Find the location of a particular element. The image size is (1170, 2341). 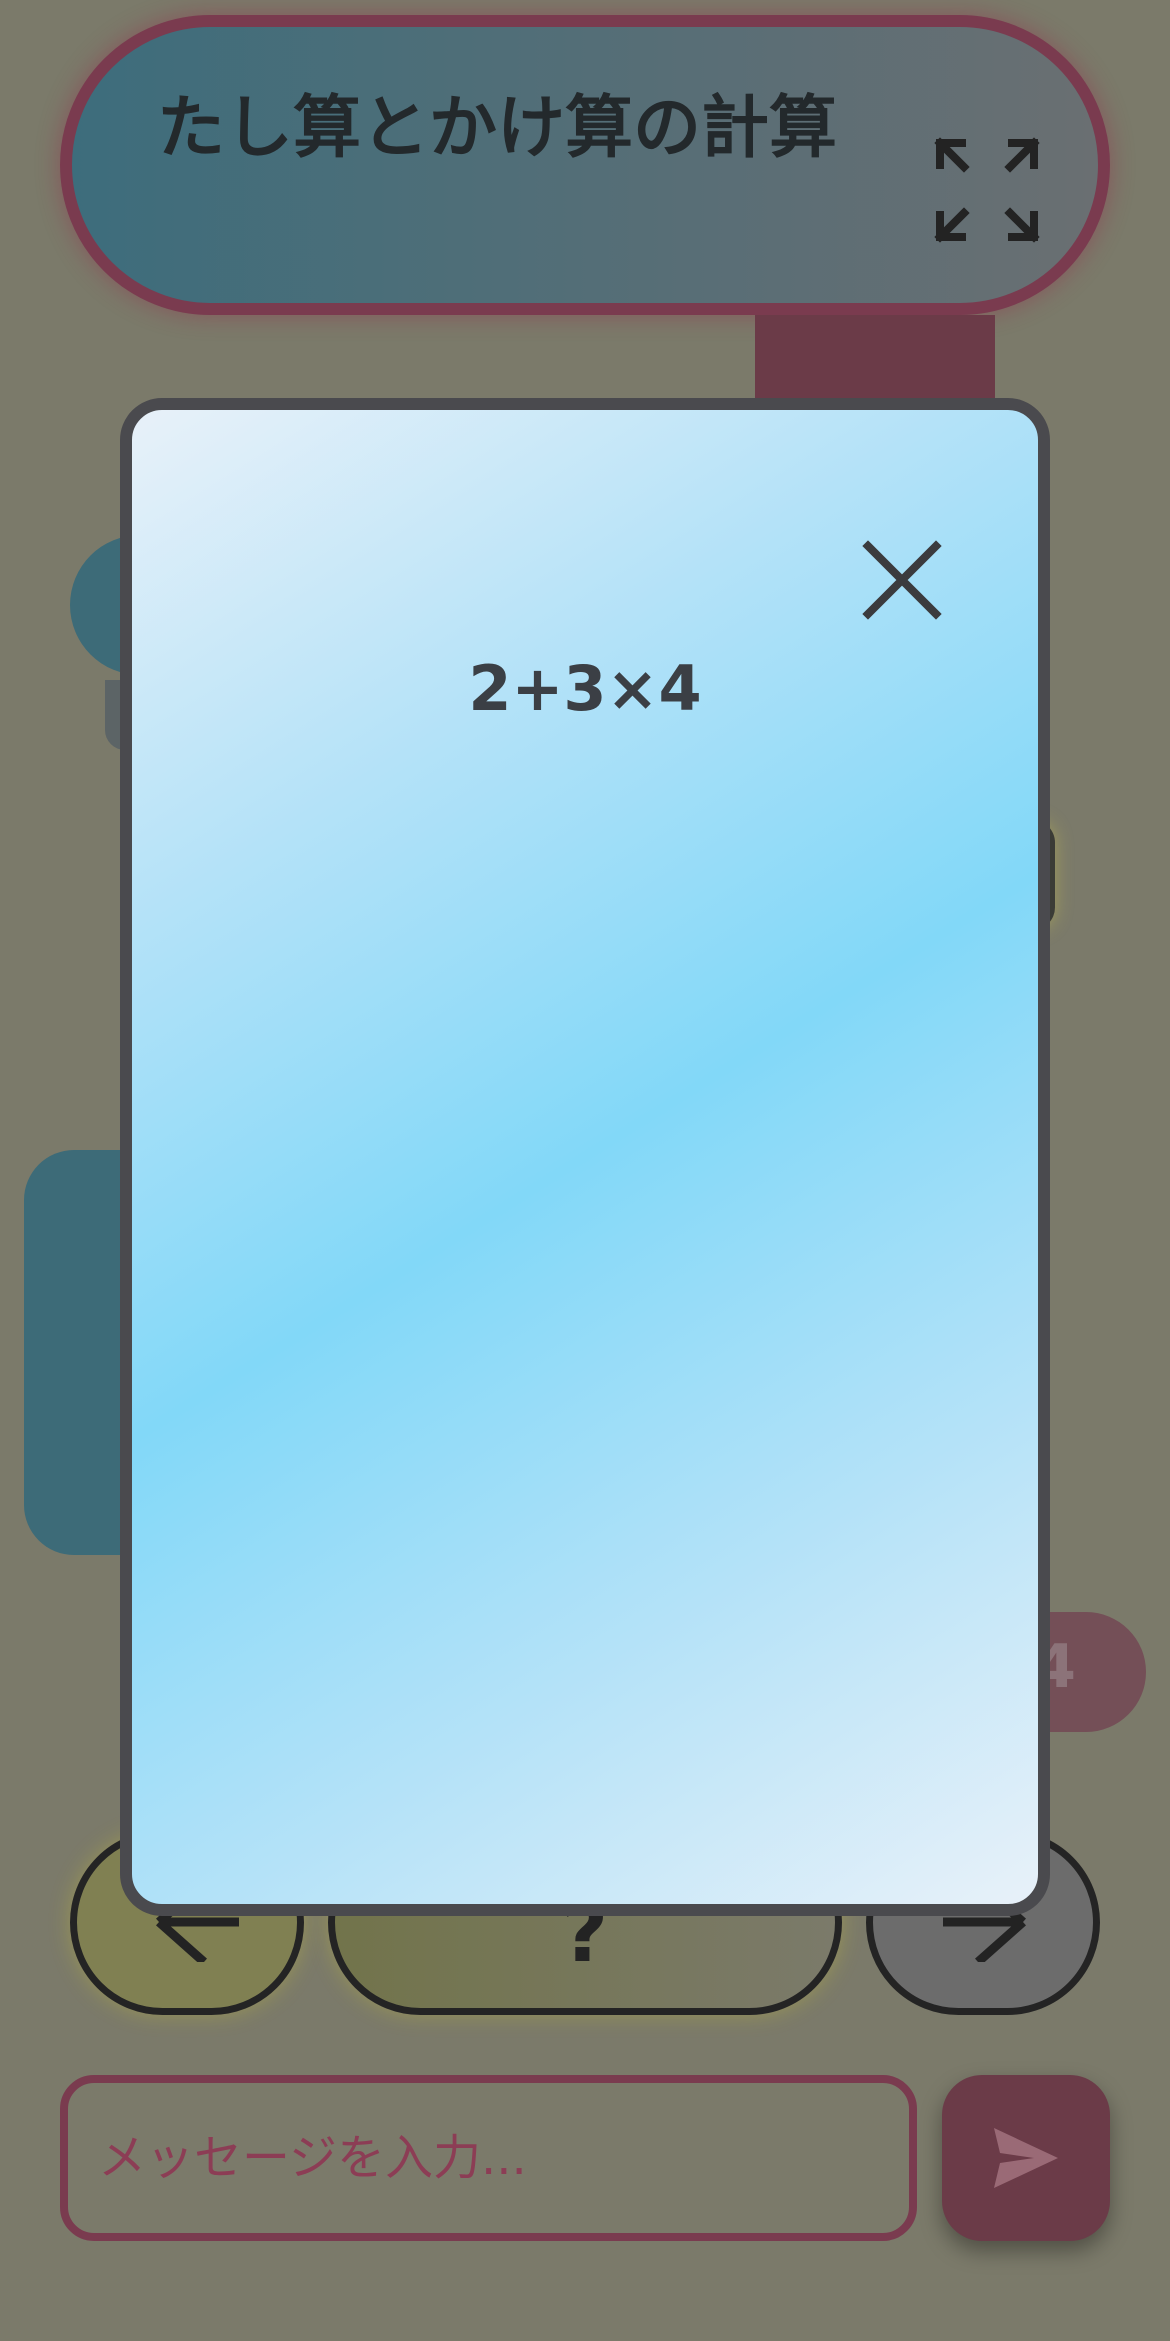

send-button is located at coordinates (1026, 2158).